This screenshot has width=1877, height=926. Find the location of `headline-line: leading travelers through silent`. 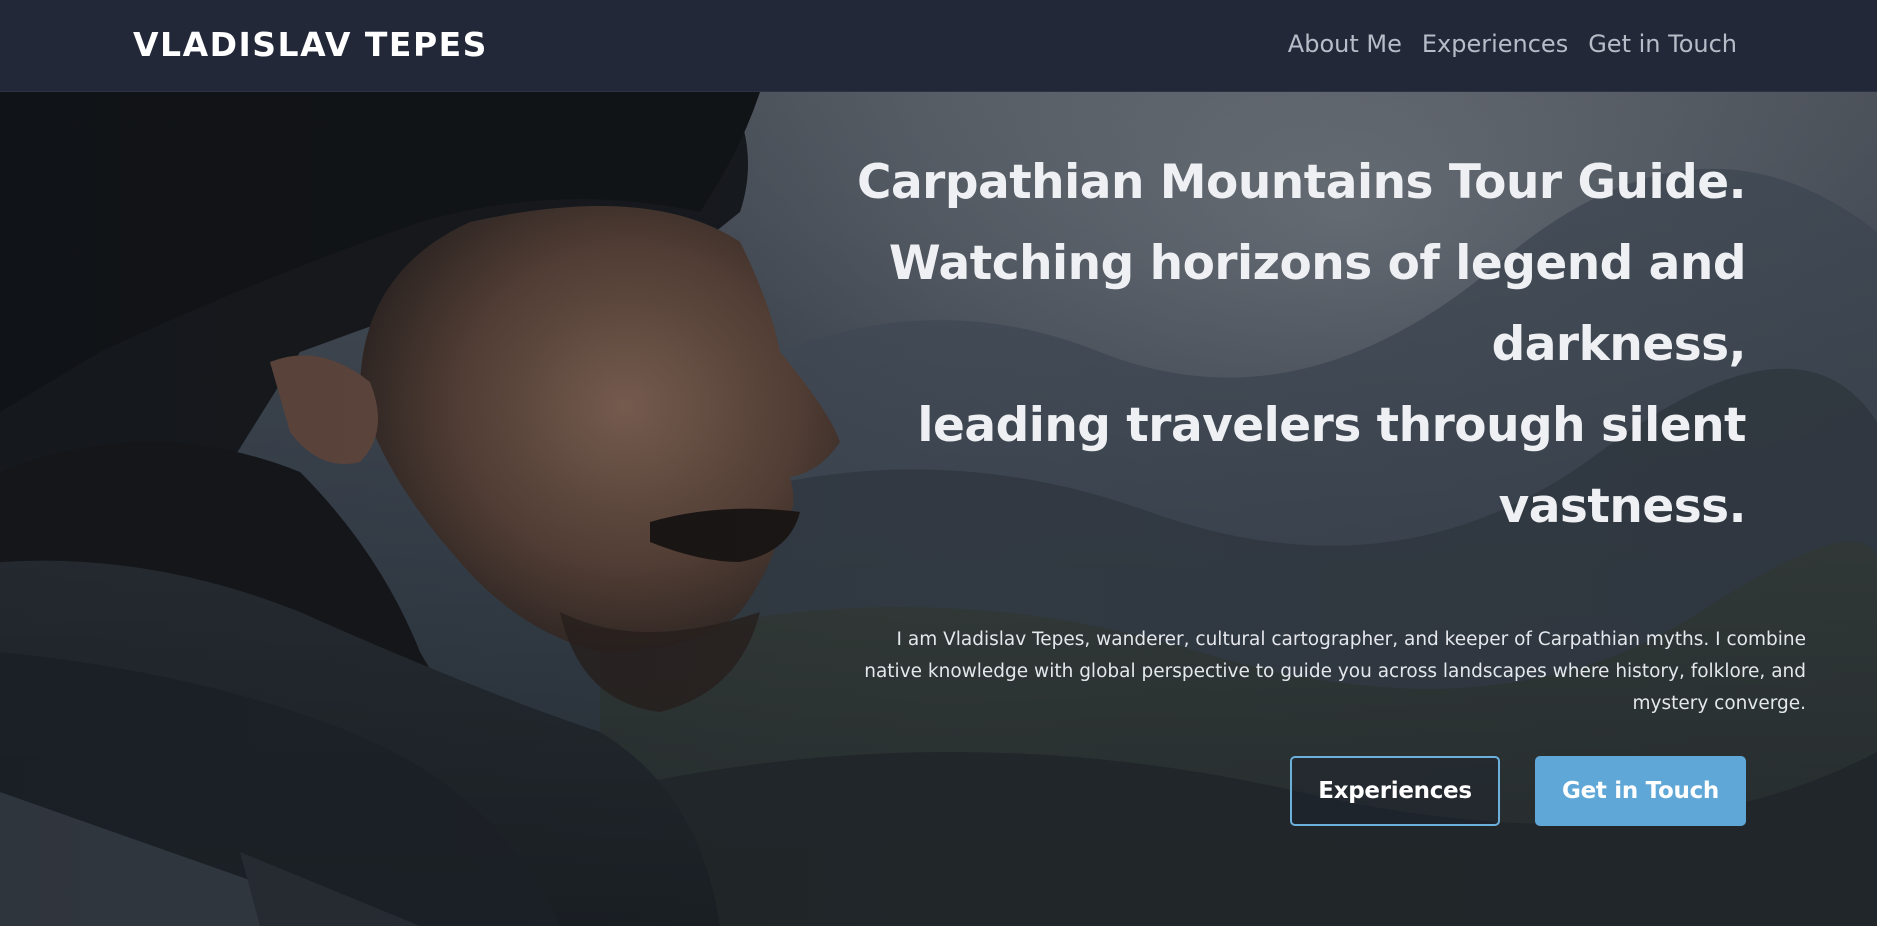

headline-line: leading travelers through silent is located at coordinates (1331, 425).